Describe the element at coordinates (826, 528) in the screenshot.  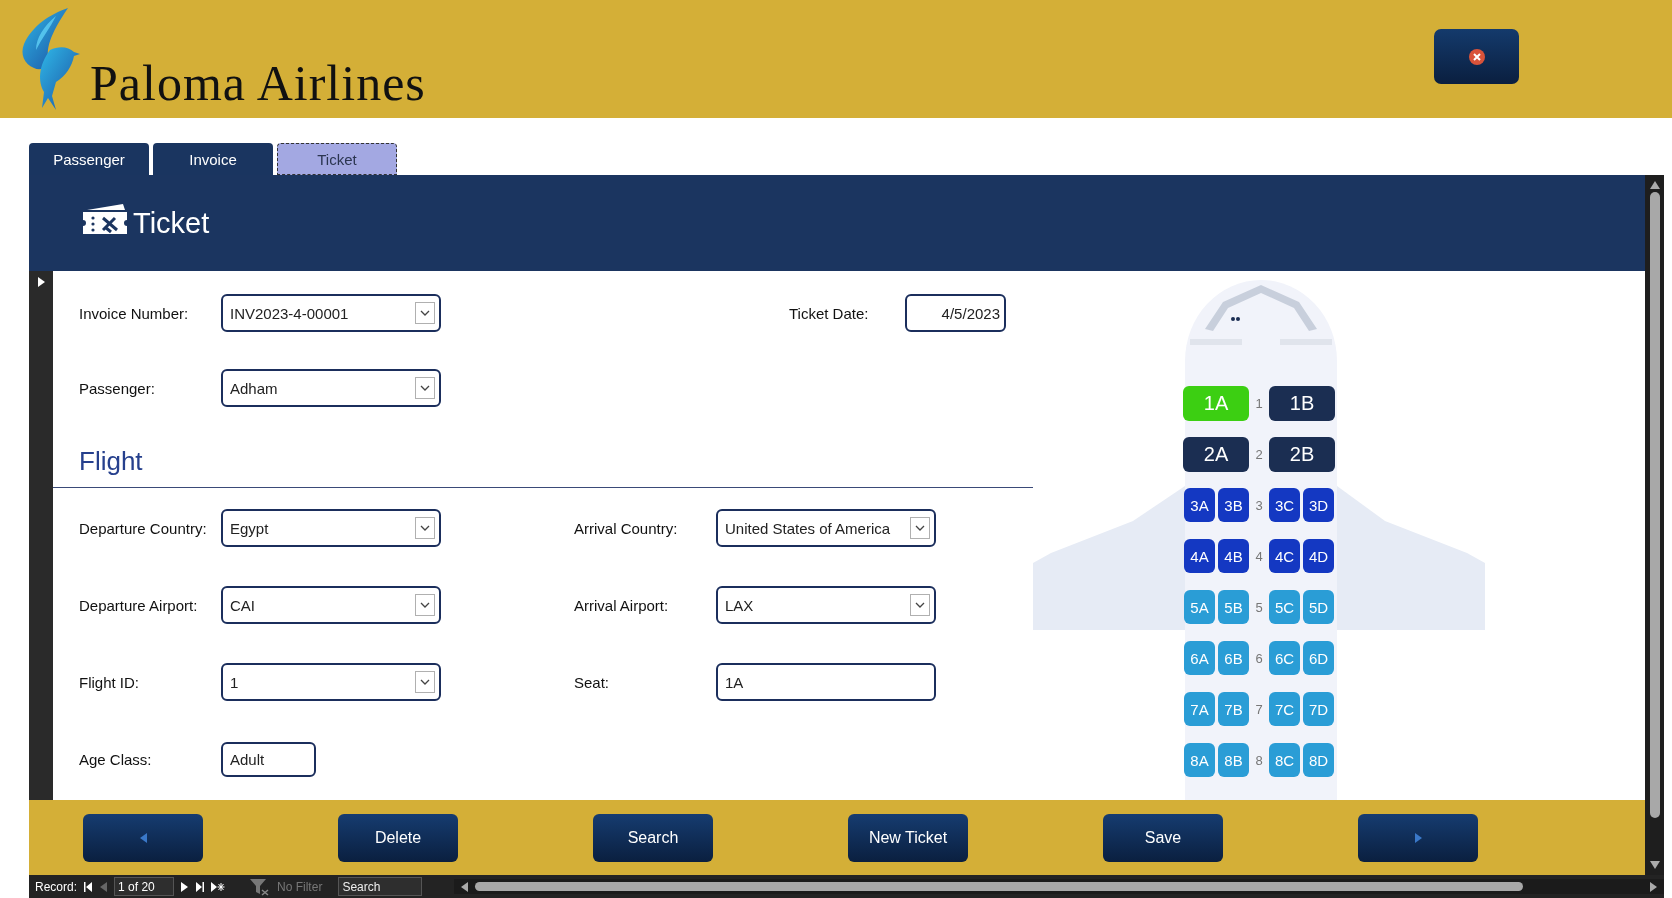
I see `dropdown-field: United States of America` at that location.